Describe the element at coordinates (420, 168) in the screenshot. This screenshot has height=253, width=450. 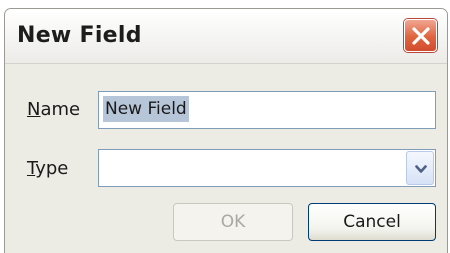
I see `dropdown-arrow-button` at that location.